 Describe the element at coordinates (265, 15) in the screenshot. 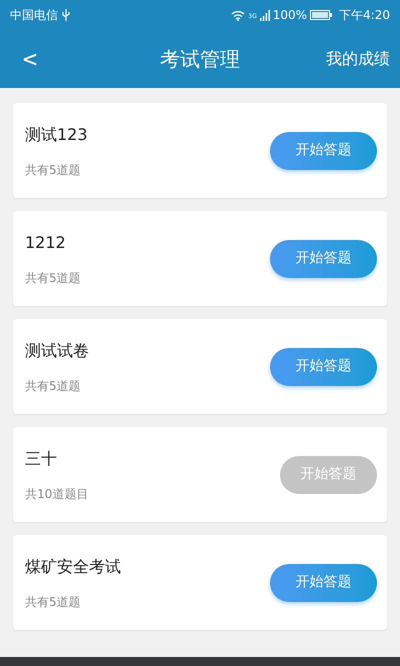

I see `signal-icon` at that location.